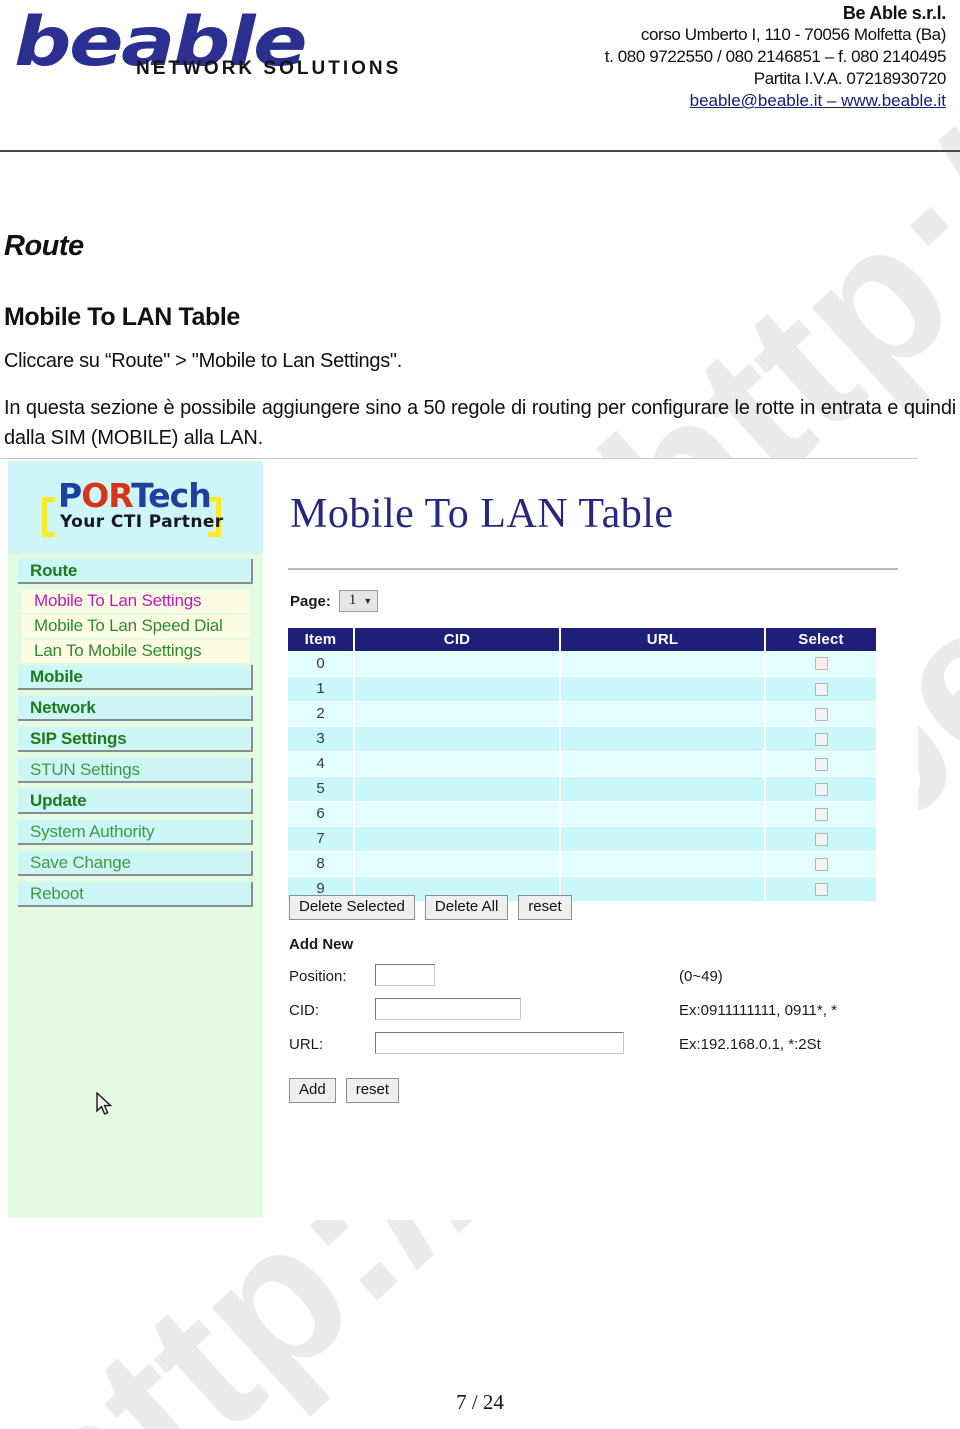 Image resolution: width=960 pixels, height=1429 pixels. I want to click on table-row: 1, so click(582, 689).